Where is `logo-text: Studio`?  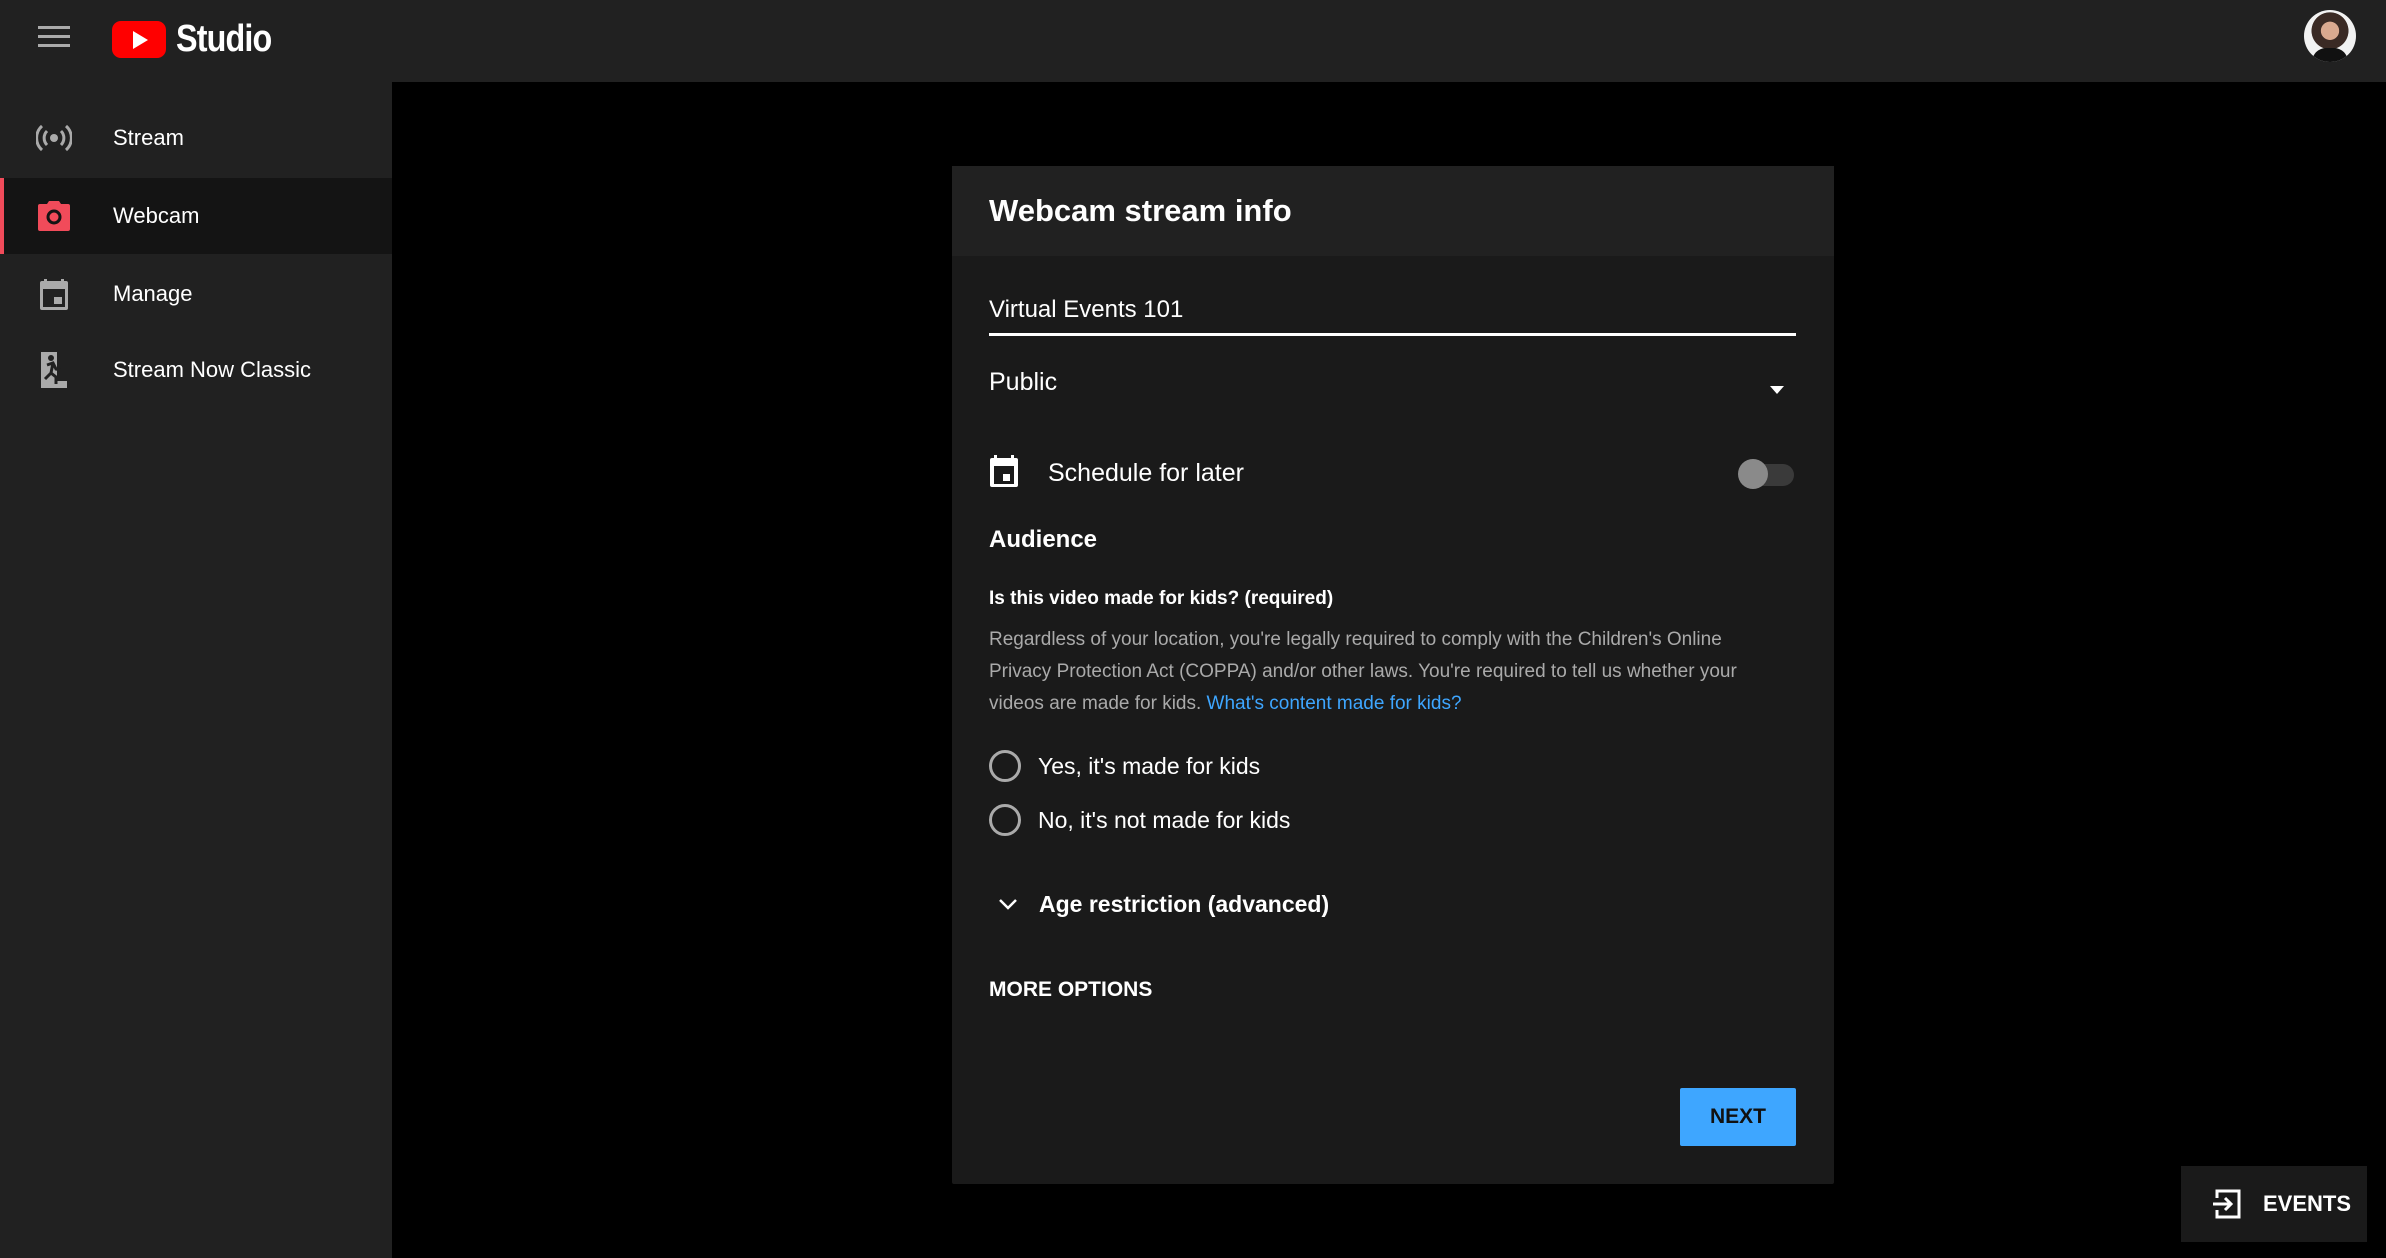
logo-text: Studio is located at coordinates (224, 39).